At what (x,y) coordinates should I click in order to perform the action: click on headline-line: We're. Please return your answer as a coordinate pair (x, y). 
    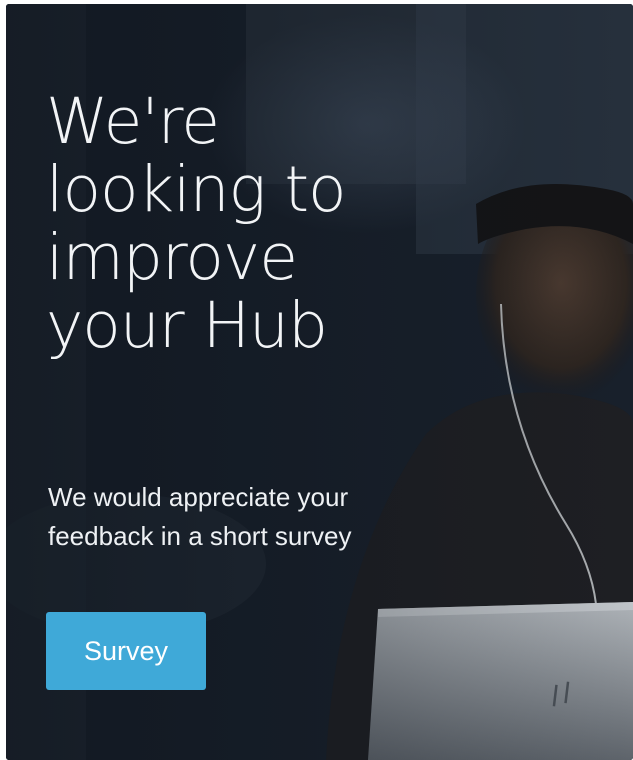
    Looking at the image, I should click on (133, 121).